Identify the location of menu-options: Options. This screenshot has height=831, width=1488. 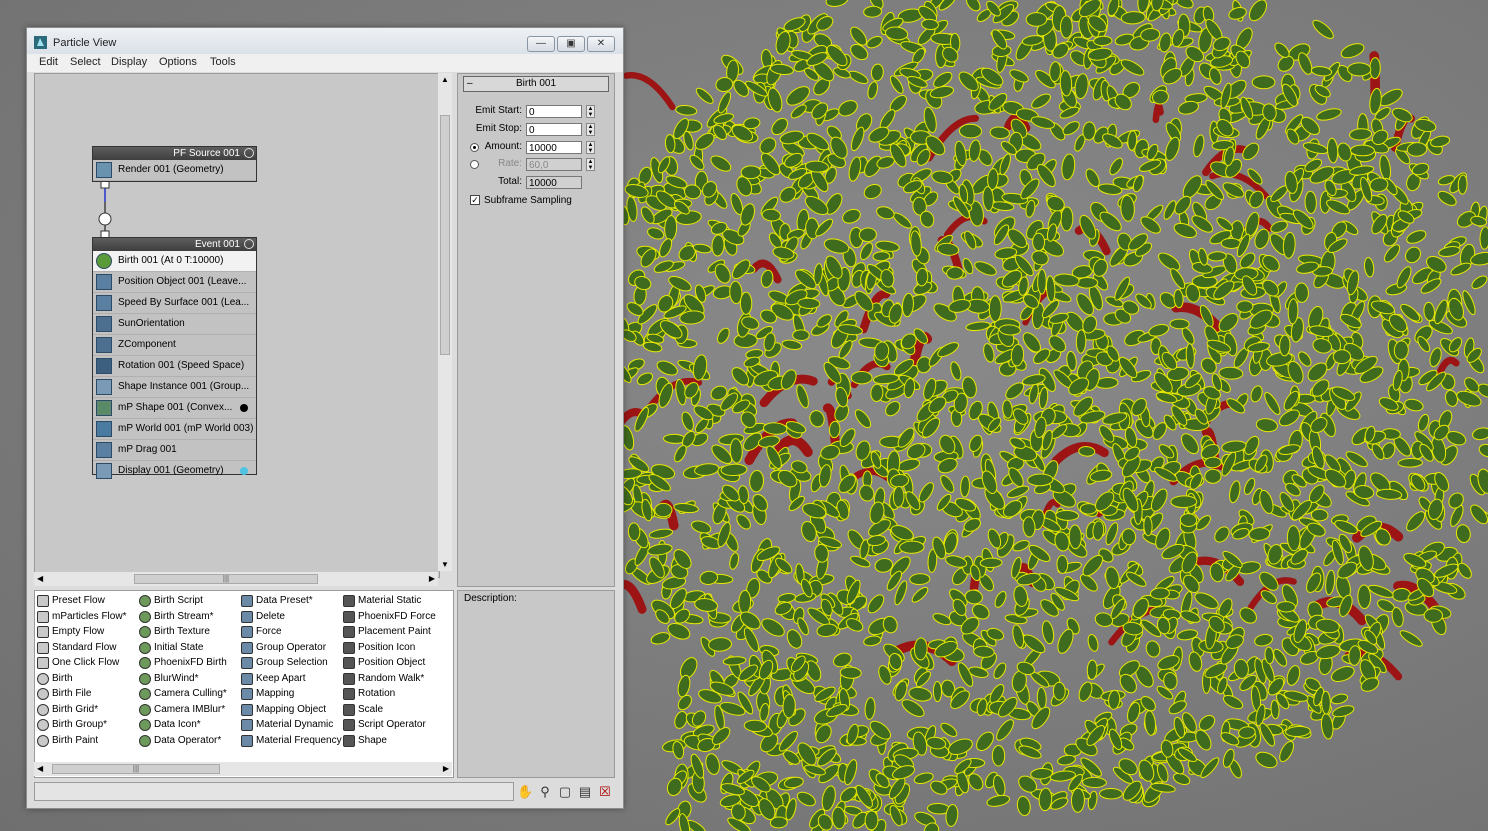
(178, 62).